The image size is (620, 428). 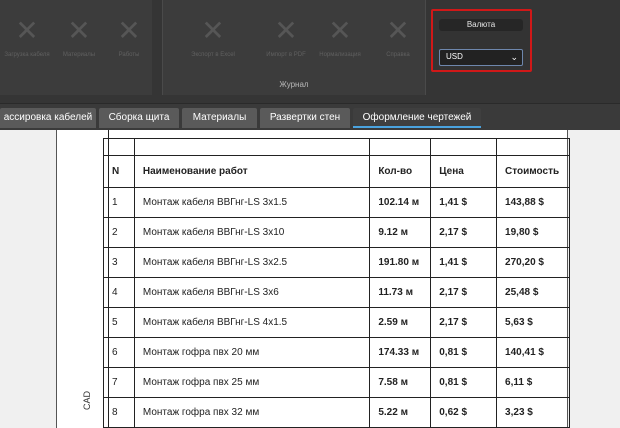 I want to click on tab-cable-routing: ассировка кабелей, so click(x=48, y=118).